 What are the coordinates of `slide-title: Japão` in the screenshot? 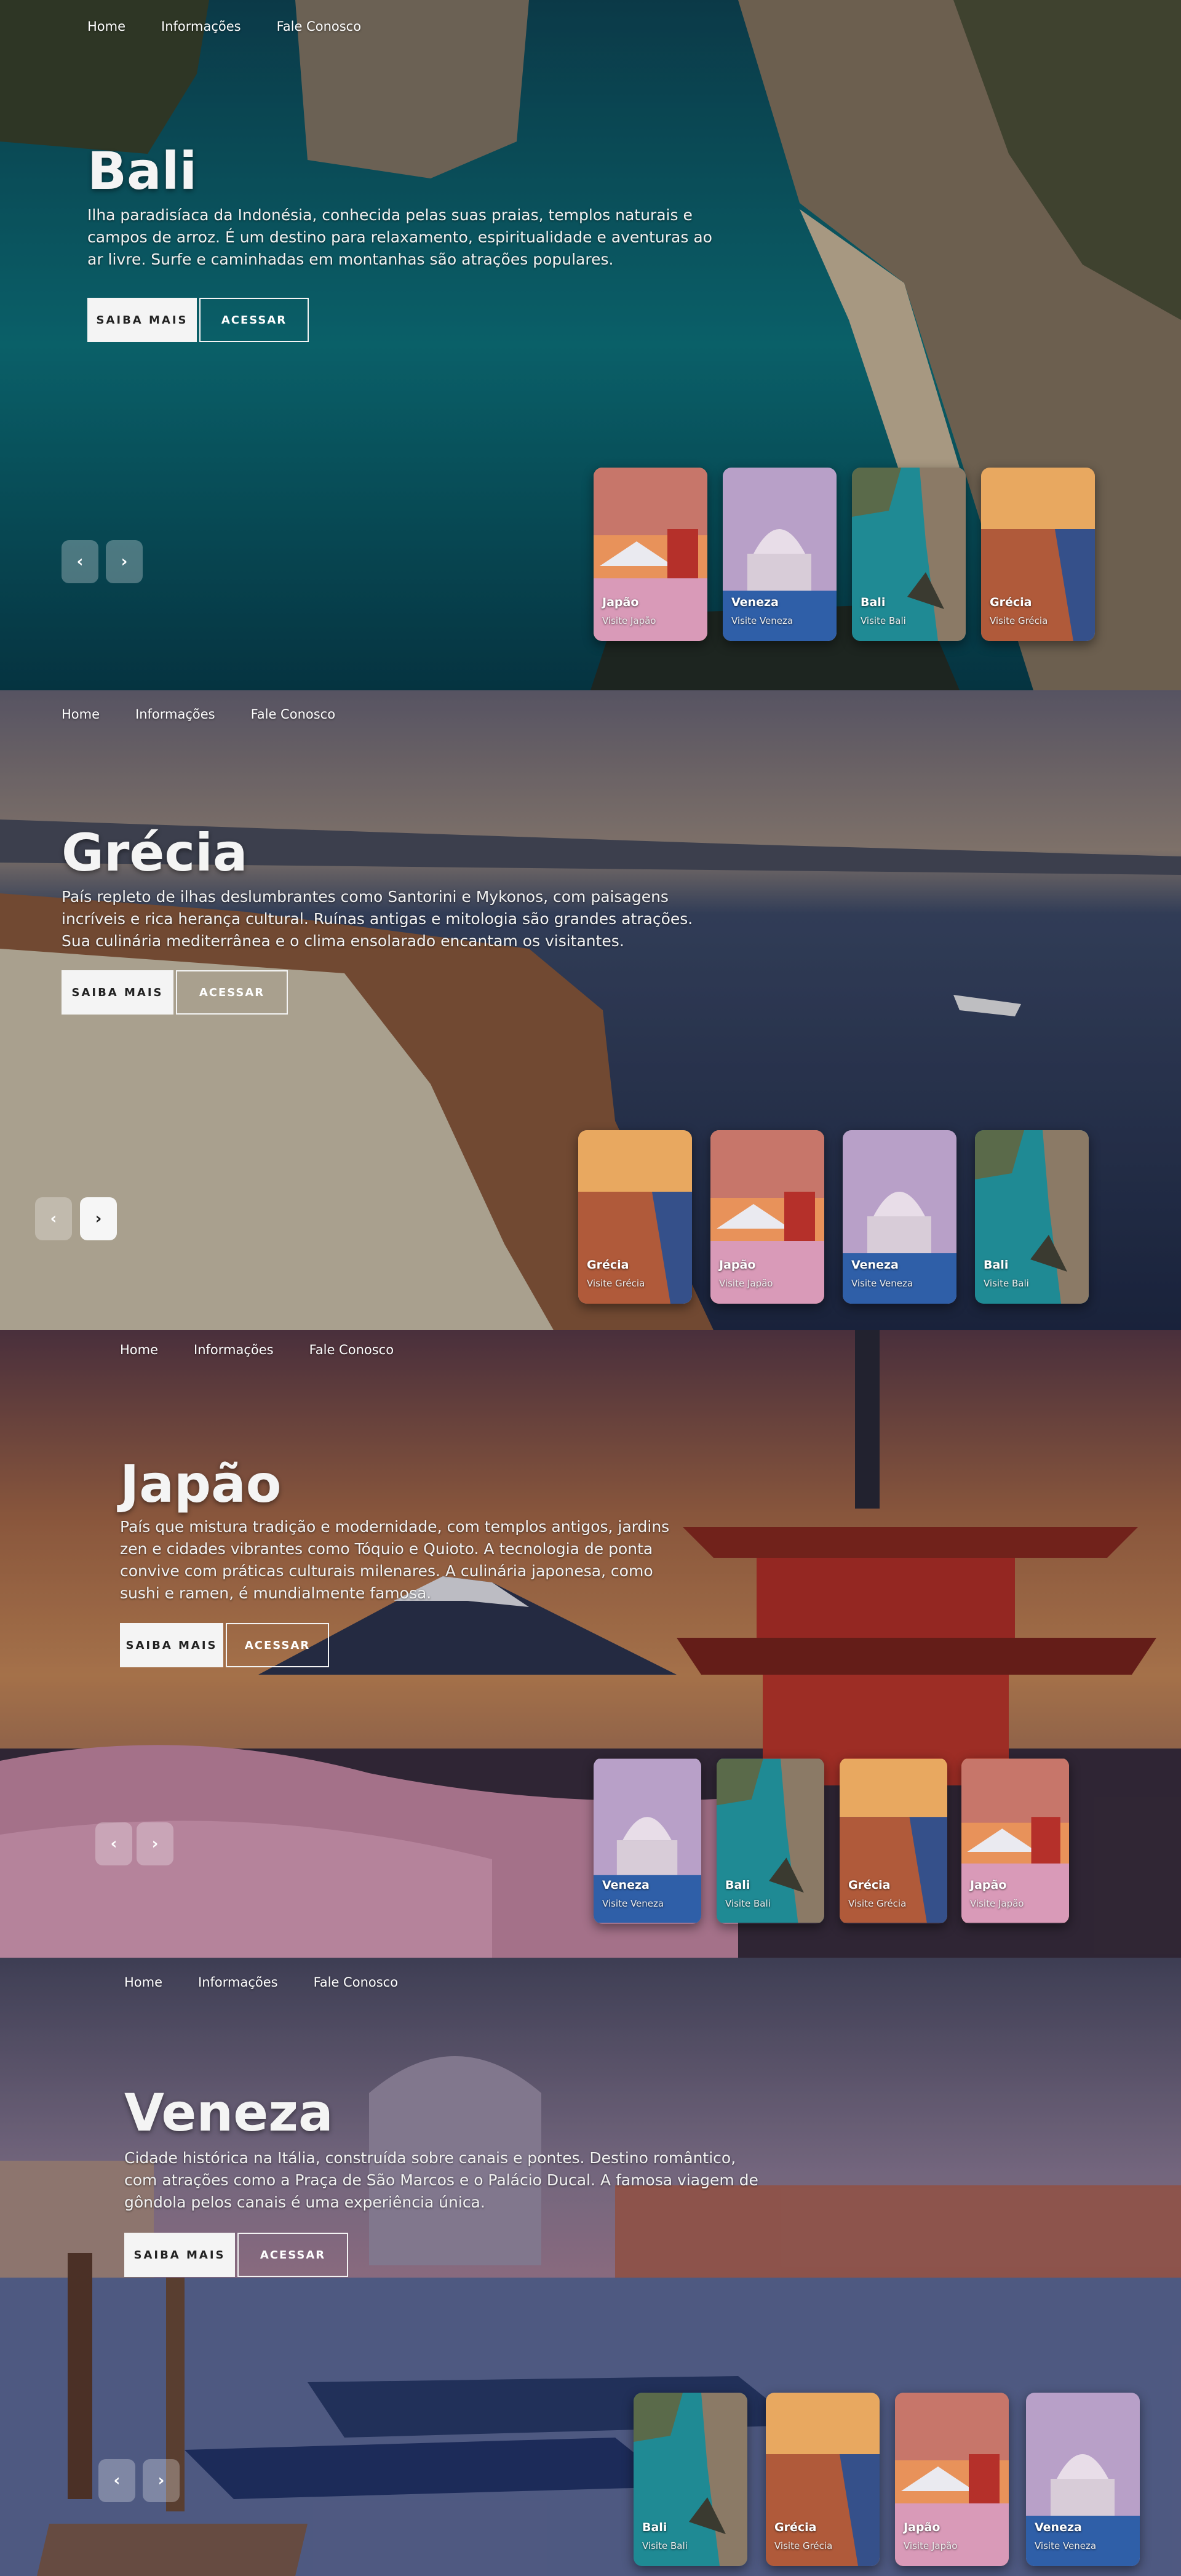 It's located at (201, 1484).